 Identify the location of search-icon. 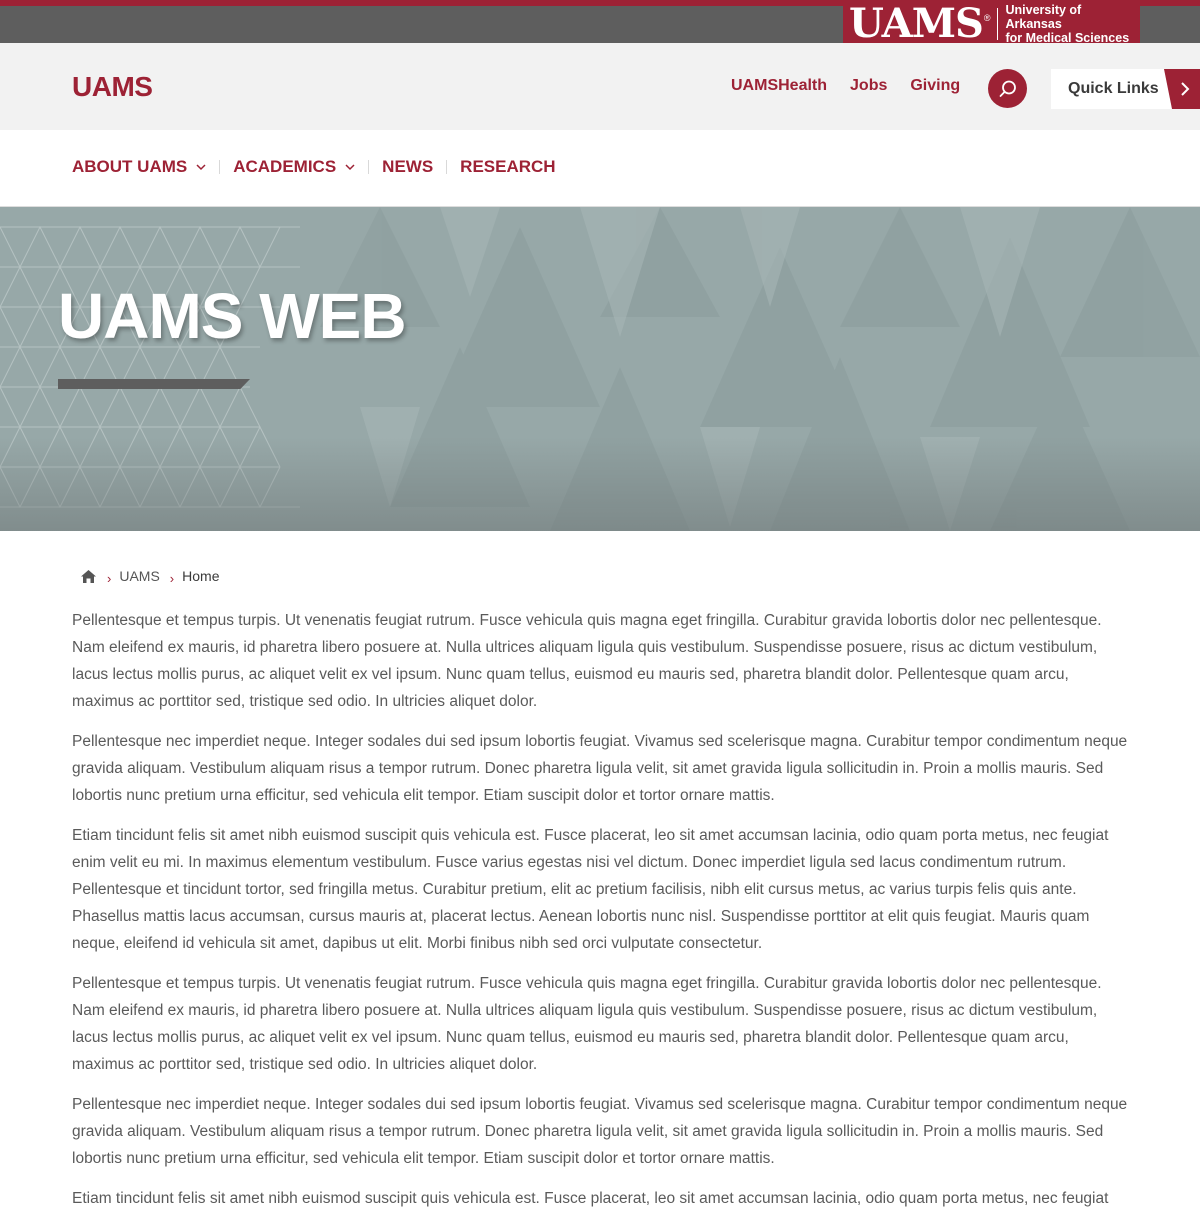
(1007, 88).